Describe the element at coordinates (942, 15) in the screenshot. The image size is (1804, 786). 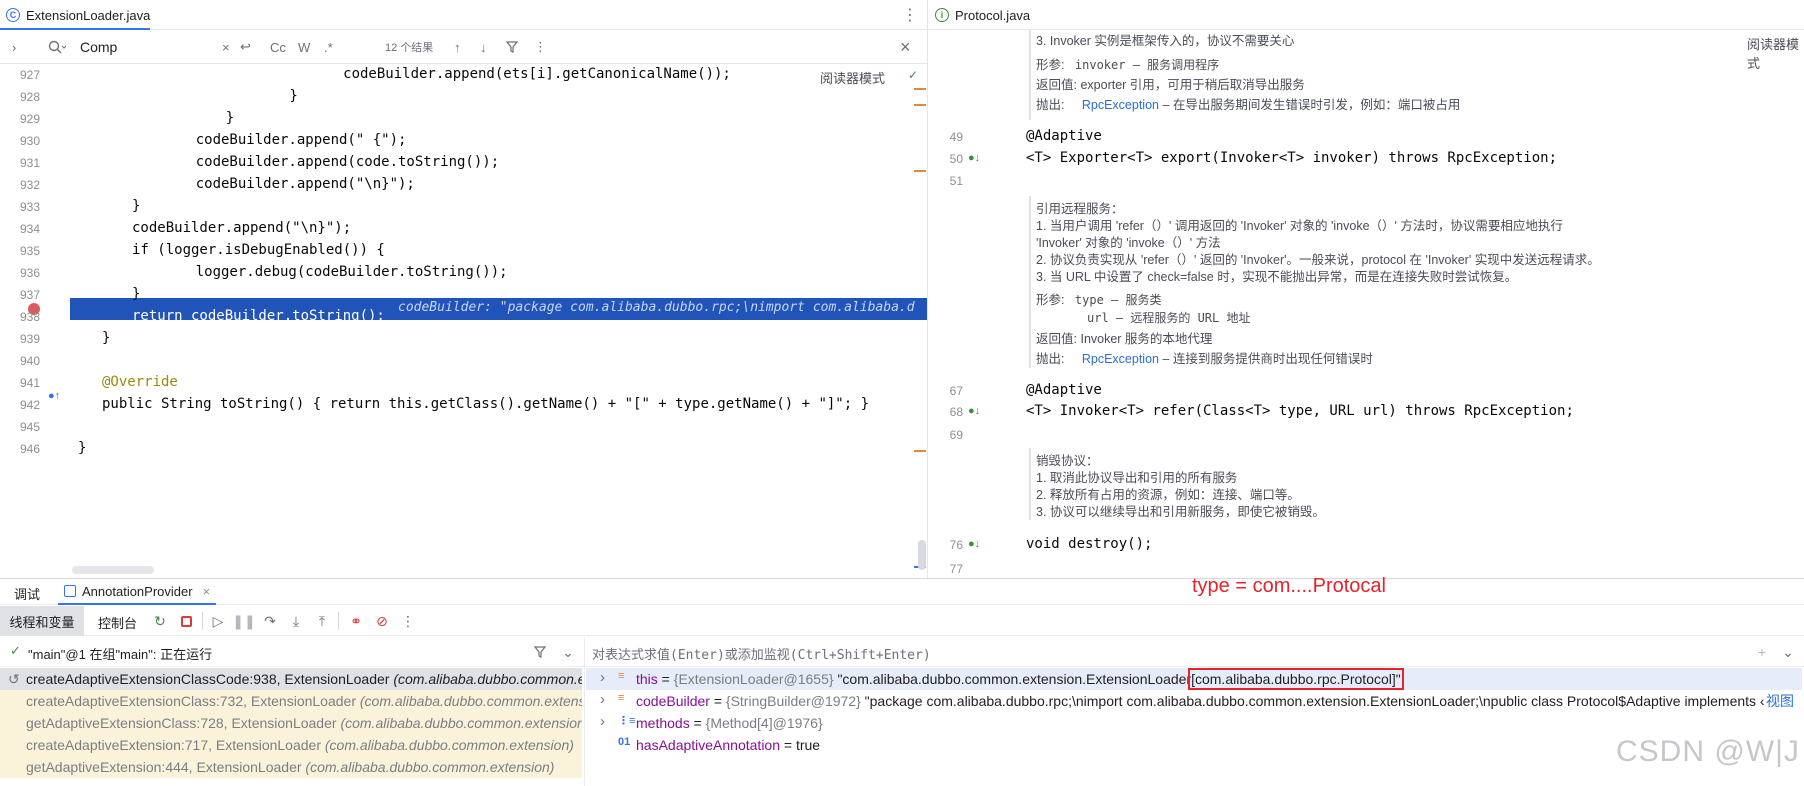
I see `interface-file-icon: i` at that location.